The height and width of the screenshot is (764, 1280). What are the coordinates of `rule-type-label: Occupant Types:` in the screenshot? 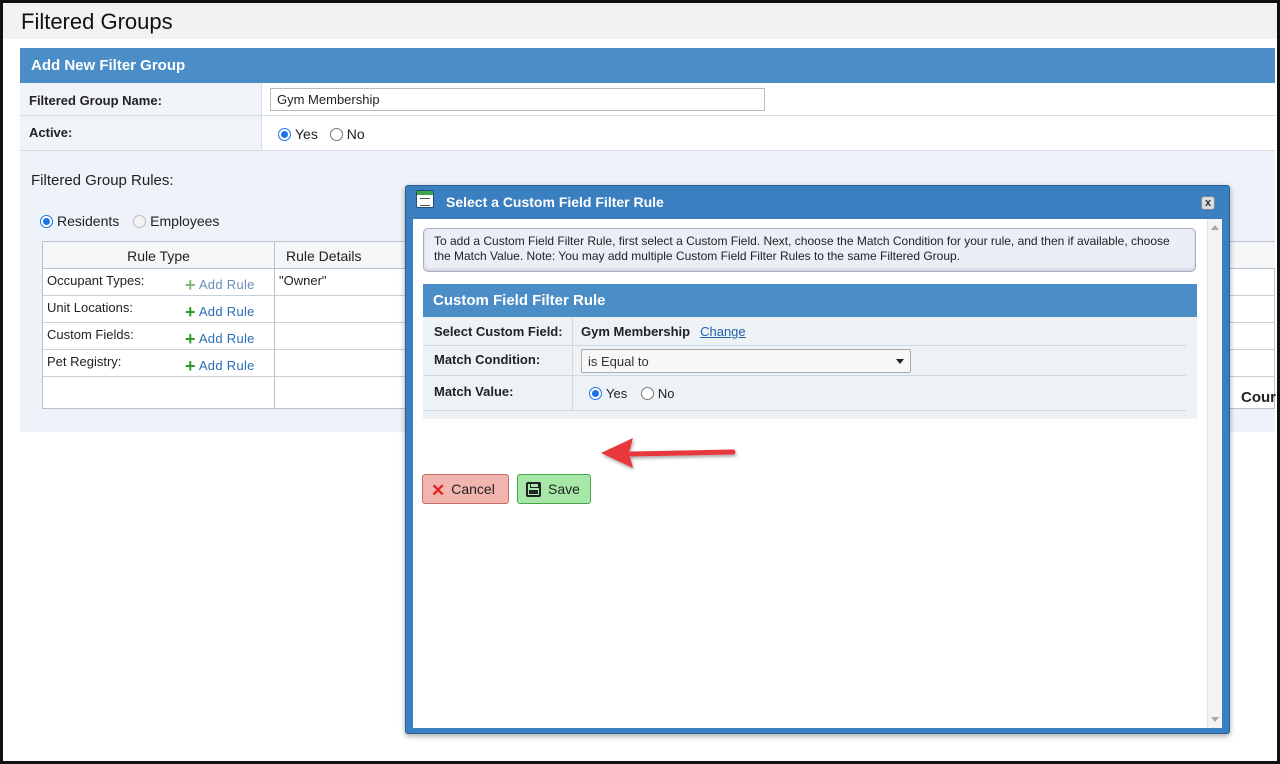 It's located at (96, 280).